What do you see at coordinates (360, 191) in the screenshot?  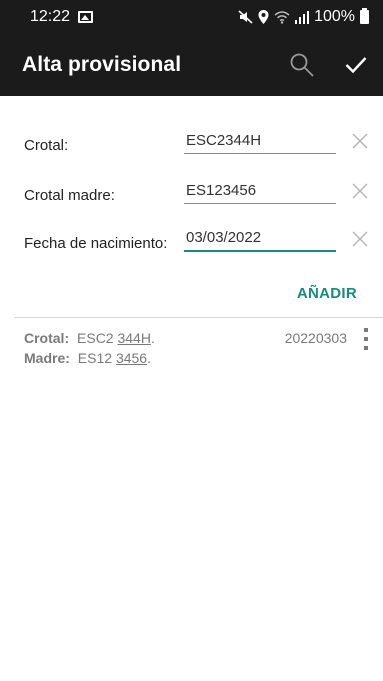 I see `clear-crotal-madre-icon` at bounding box center [360, 191].